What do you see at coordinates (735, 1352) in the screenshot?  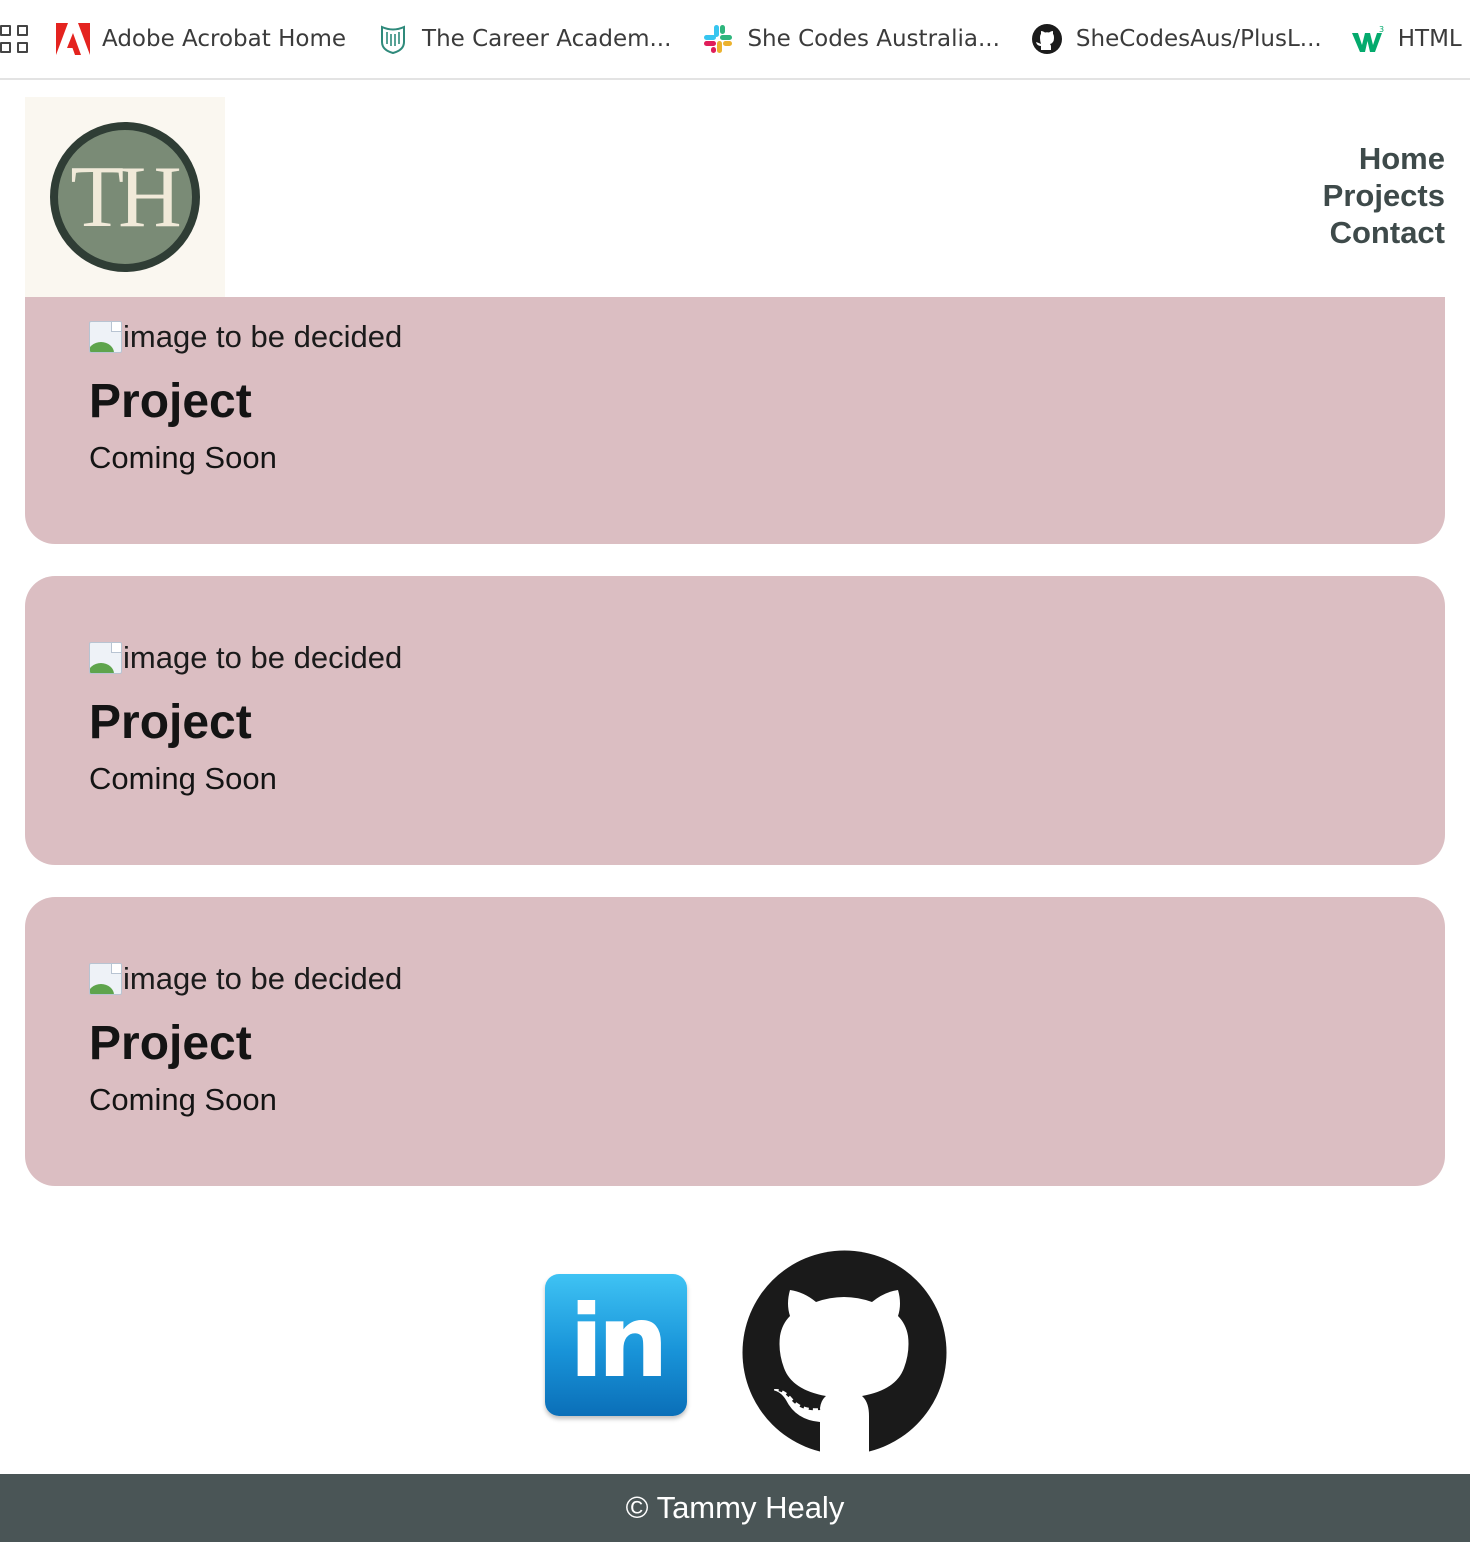 I see `social-links: in` at bounding box center [735, 1352].